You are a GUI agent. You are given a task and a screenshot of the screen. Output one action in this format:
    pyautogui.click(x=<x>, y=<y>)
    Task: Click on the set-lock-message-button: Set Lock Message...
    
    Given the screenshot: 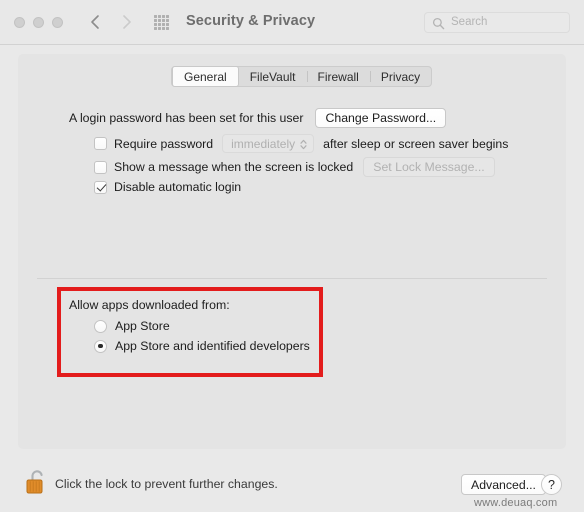 What is the action you would take?
    pyautogui.click(x=429, y=167)
    